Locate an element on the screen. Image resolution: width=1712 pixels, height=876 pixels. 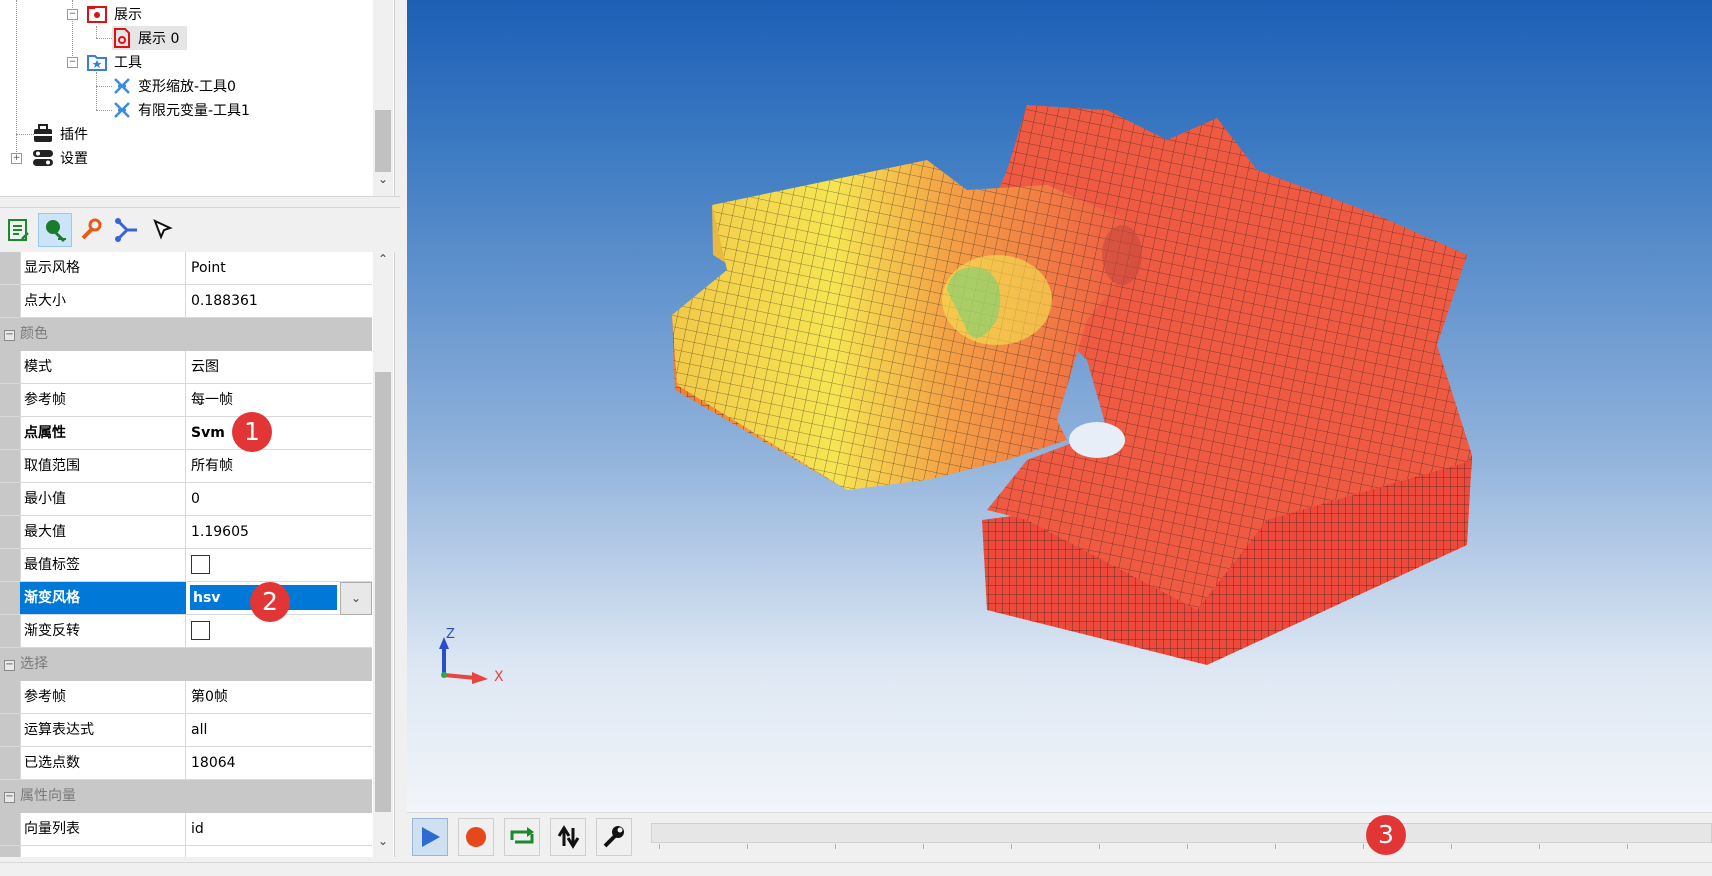
prop-row-selected-count: 已选点数 18064 is located at coordinates (186, 763).